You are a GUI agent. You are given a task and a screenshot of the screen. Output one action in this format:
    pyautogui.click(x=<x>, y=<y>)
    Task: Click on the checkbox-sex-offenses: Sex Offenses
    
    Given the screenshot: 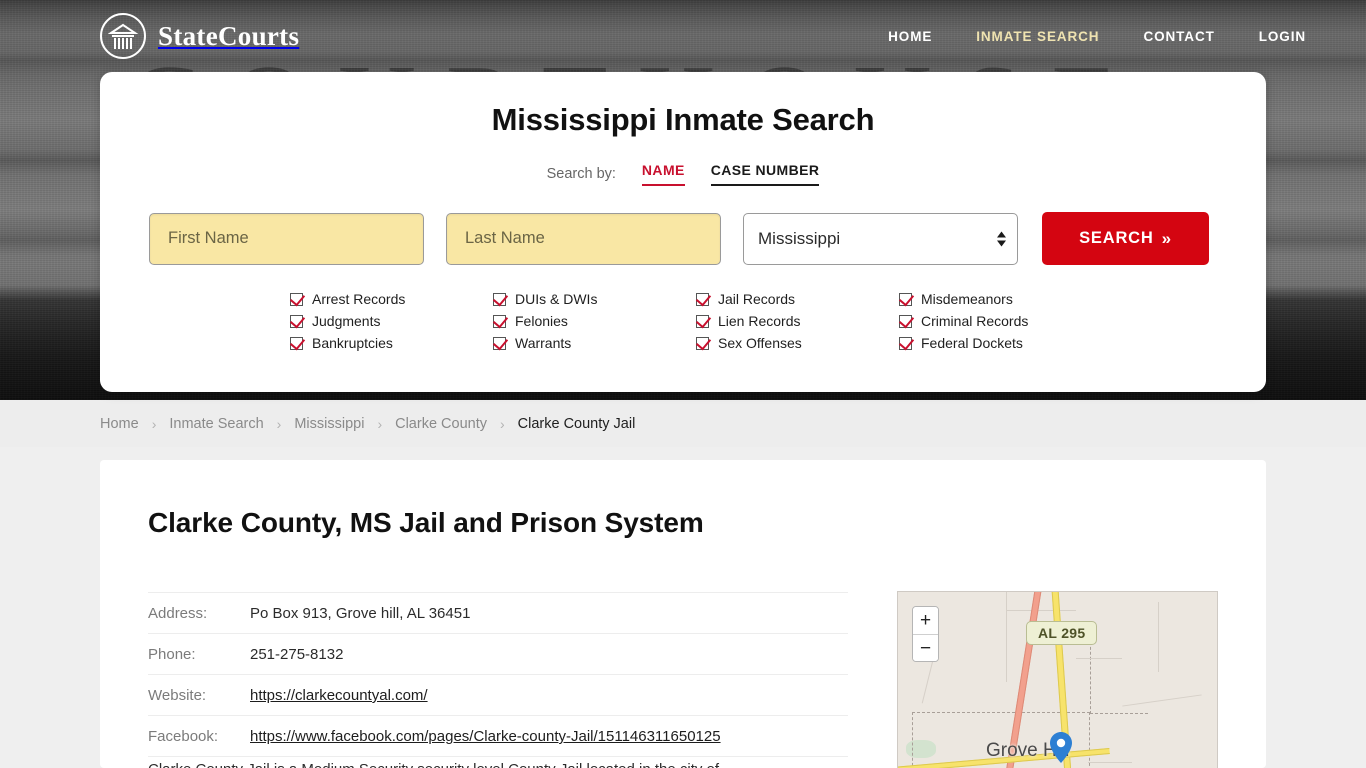 What is the action you would take?
    pyautogui.click(x=797, y=343)
    